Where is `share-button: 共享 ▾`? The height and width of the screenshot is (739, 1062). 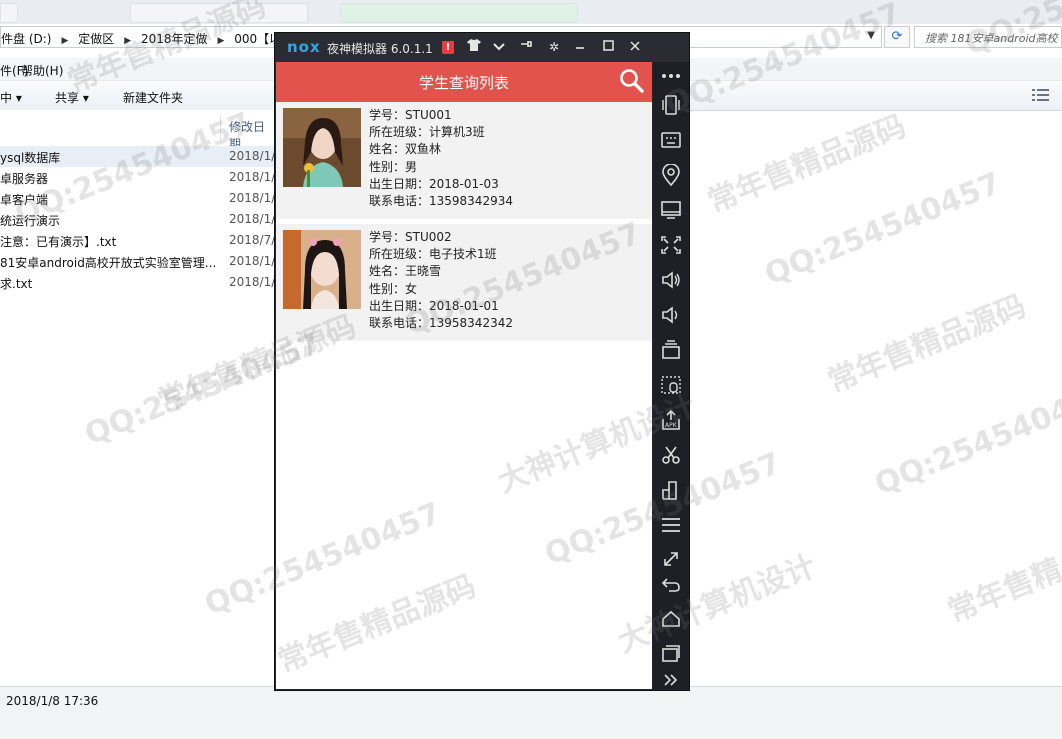
share-button: 共享 ▾ is located at coordinates (72, 97).